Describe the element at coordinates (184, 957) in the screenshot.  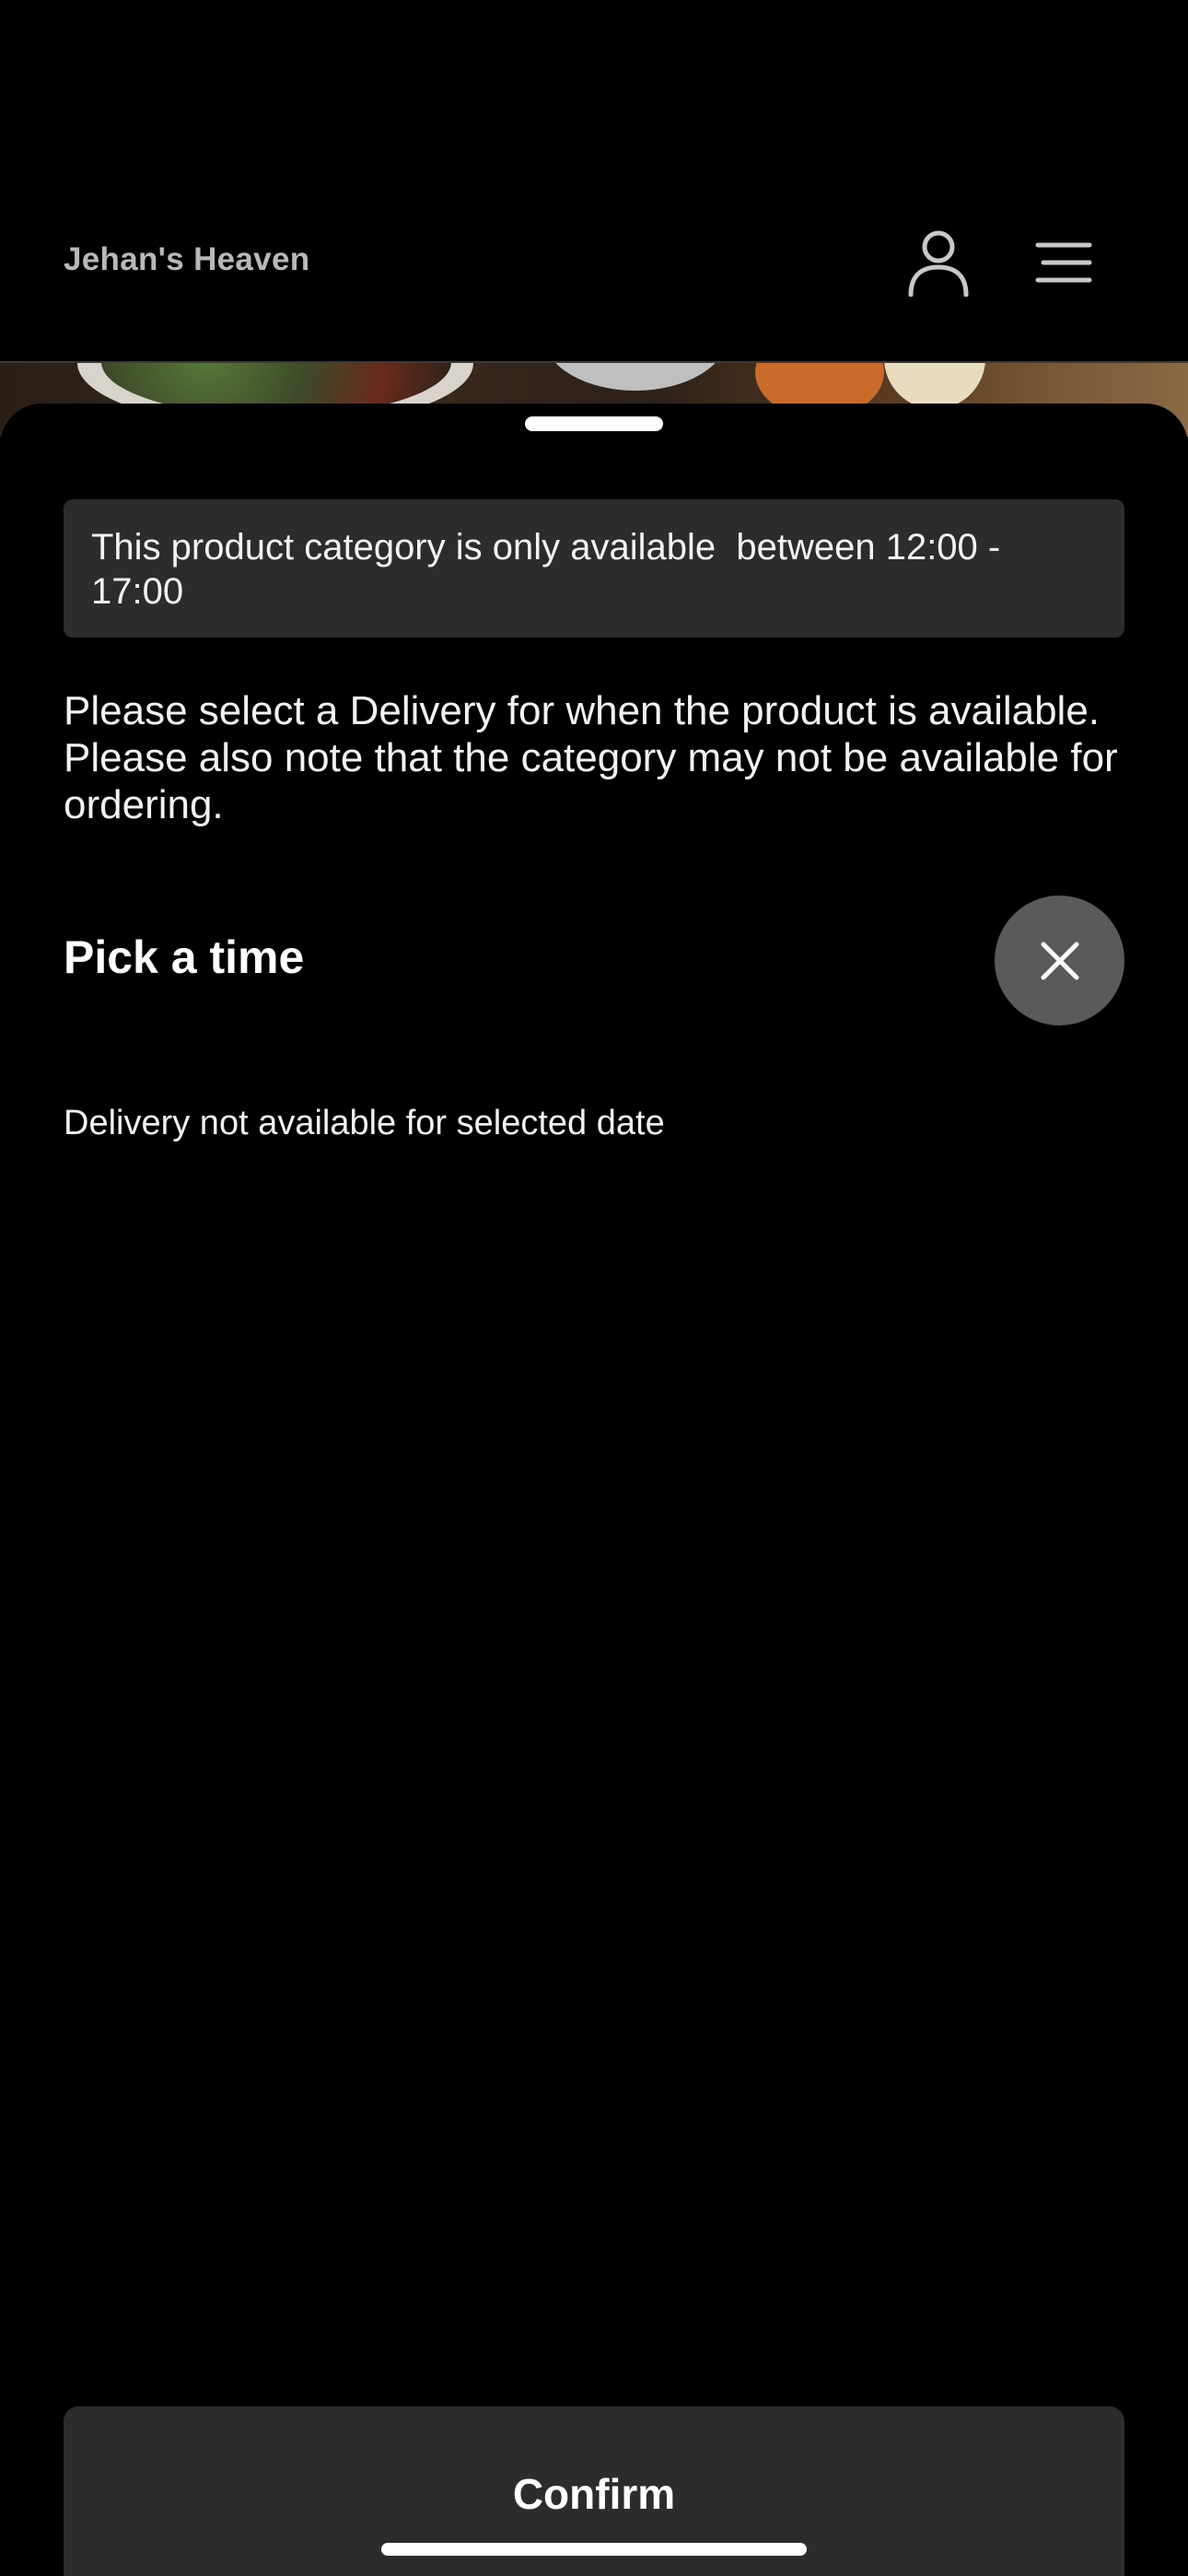
I see `pick-time-title: Pick a time` at that location.